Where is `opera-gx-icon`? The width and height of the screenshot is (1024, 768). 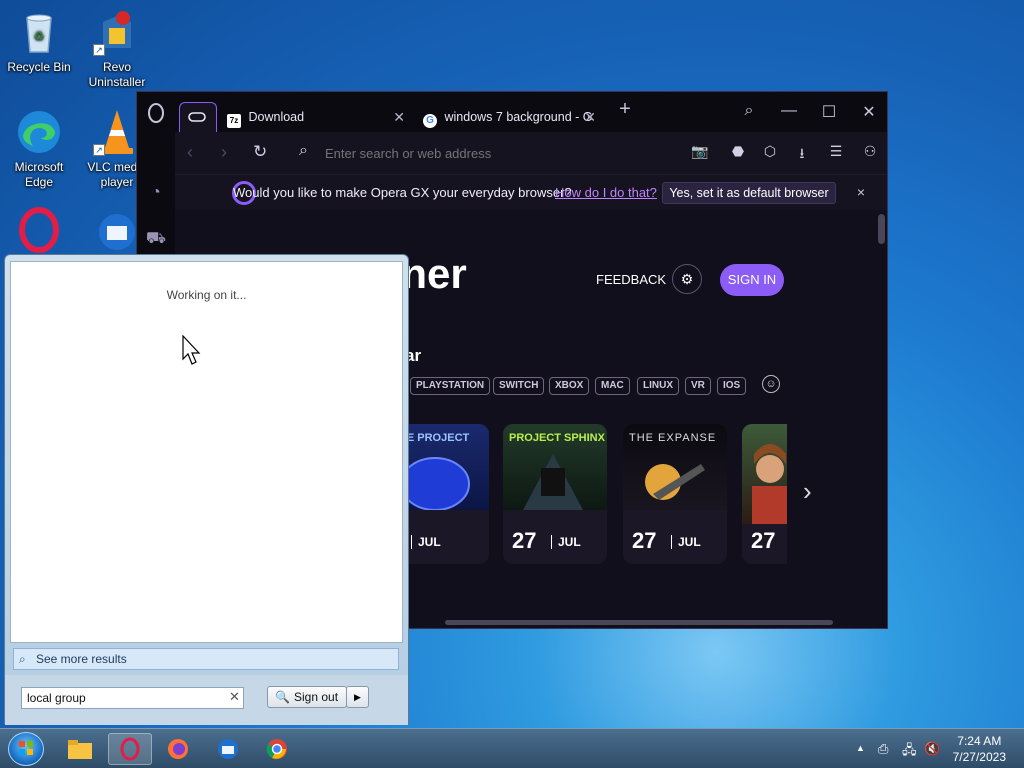
opera-gx-icon is located at coordinates (130, 749).